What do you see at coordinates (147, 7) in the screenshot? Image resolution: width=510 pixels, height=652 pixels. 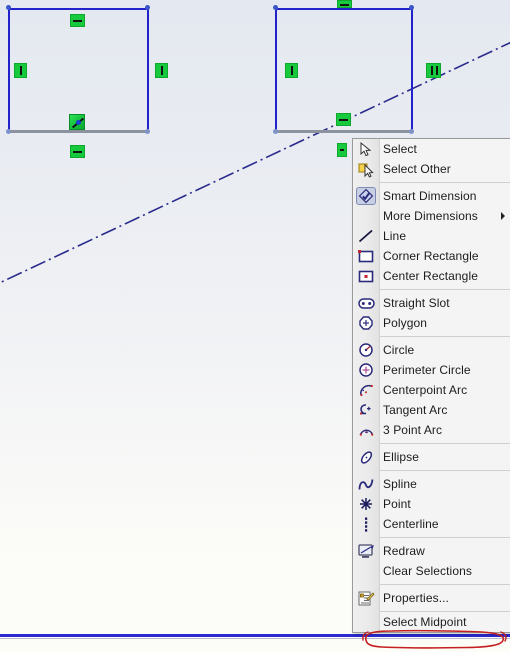 I see `rect-left-node-tr` at bounding box center [147, 7].